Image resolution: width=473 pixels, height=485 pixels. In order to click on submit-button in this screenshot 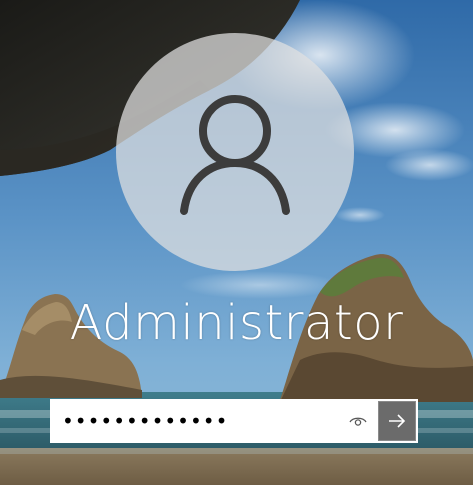, I will do `click(397, 421)`.